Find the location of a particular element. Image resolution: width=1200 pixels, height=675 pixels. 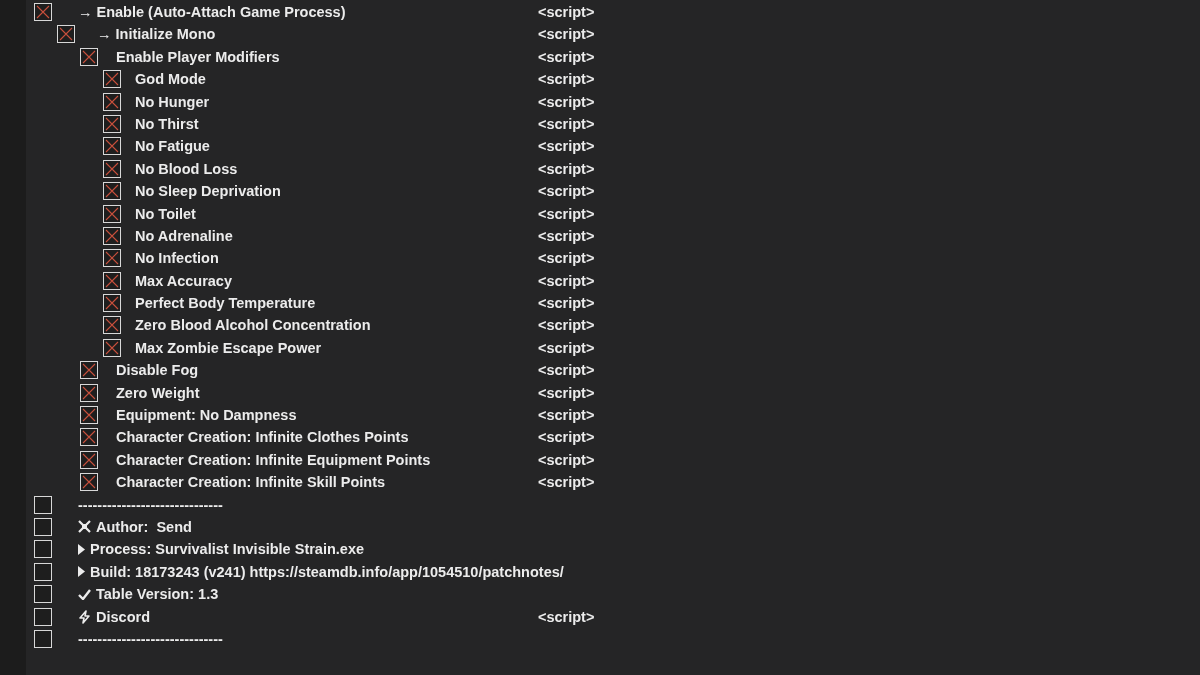

entry-description: No Infection is located at coordinates (177, 258).